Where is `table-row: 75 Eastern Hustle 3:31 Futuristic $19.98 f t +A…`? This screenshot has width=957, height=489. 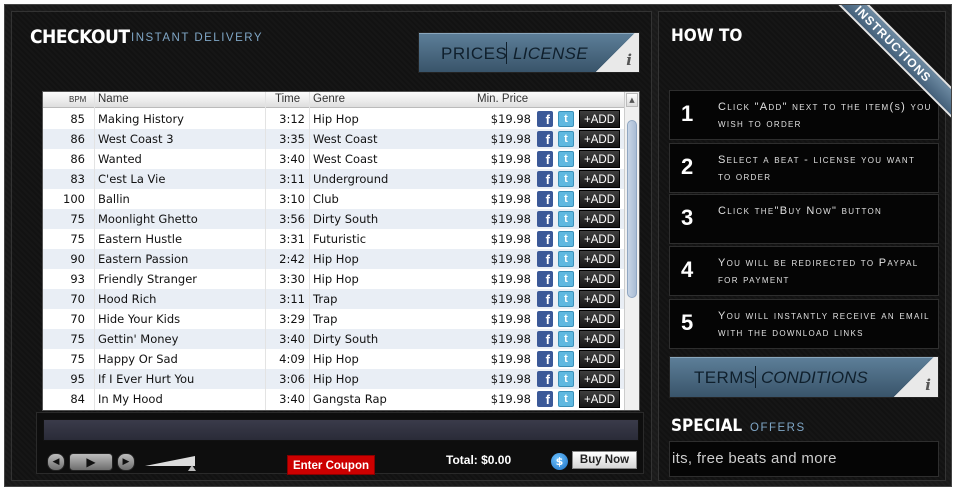 table-row: 75 Eastern Hustle 3:31 Futuristic $19.98 f t +A… is located at coordinates (334, 239).